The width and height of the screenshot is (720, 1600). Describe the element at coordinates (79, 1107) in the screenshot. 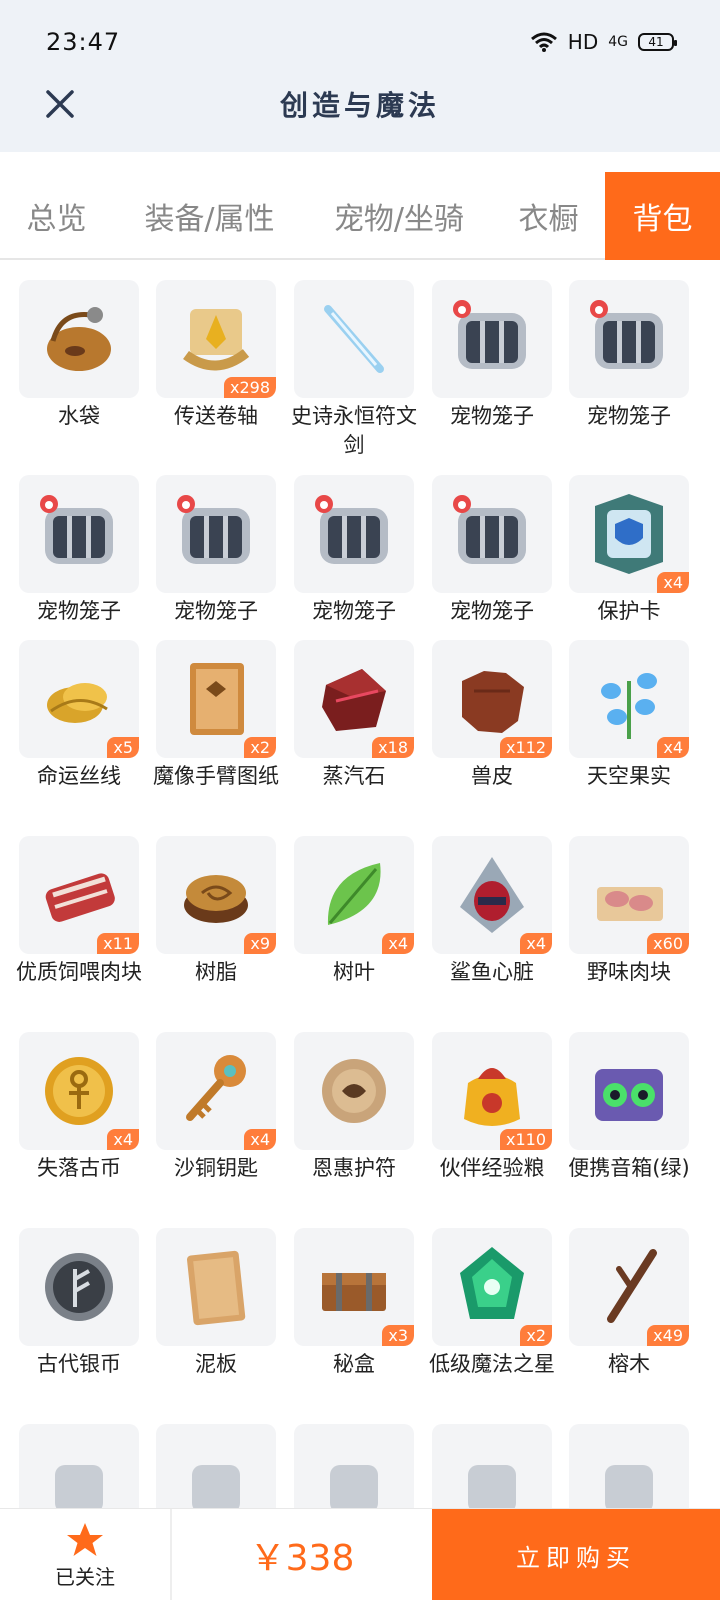

I see `inventory-item: x4 失落古币` at that location.